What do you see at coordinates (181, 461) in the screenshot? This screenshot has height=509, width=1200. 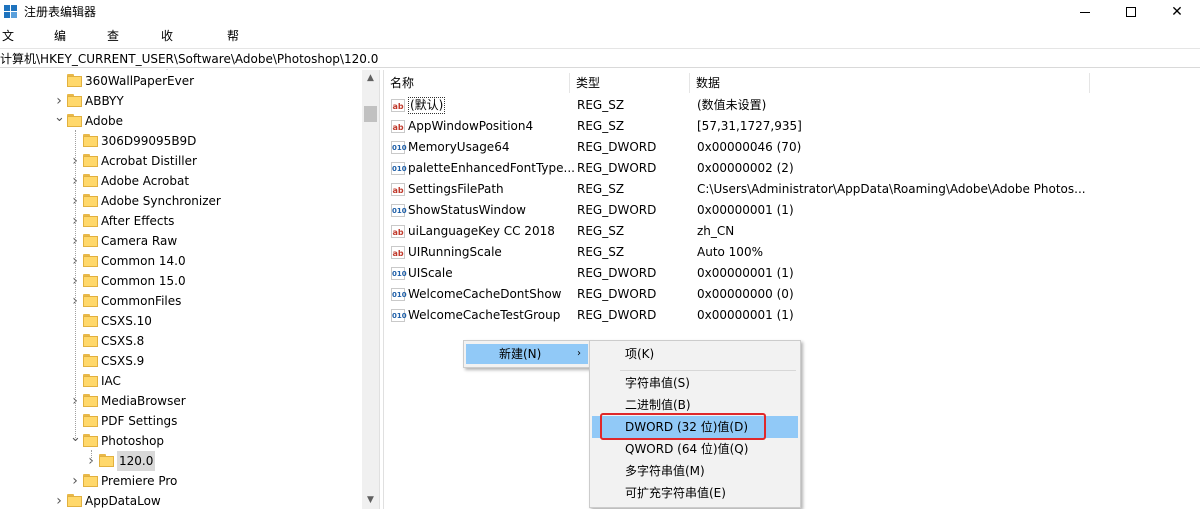 I see `tree-item: › 120.0` at bounding box center [181, 461].